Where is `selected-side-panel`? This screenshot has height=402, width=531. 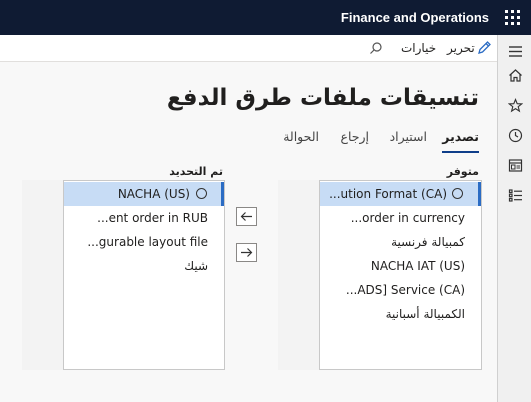 selected-side-panel is located at coordinates (42, 275).